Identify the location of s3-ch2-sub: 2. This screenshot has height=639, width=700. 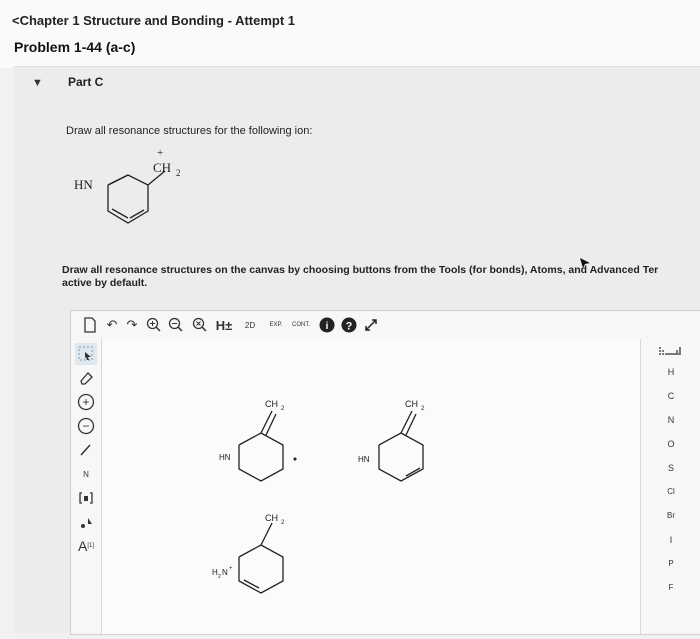
(283, 523).